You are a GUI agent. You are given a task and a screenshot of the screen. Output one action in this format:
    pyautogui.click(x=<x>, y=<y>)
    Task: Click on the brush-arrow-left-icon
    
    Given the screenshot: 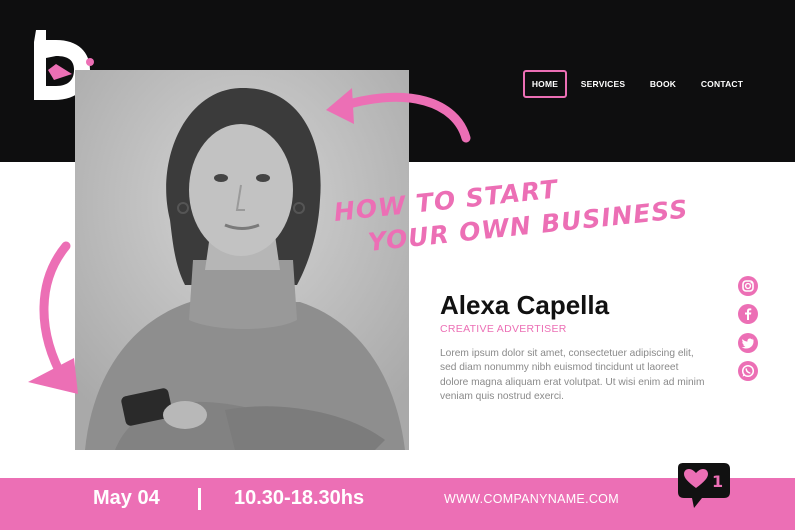 What is the action you would take?
    pyautogui.click(x=53, y=317)
    